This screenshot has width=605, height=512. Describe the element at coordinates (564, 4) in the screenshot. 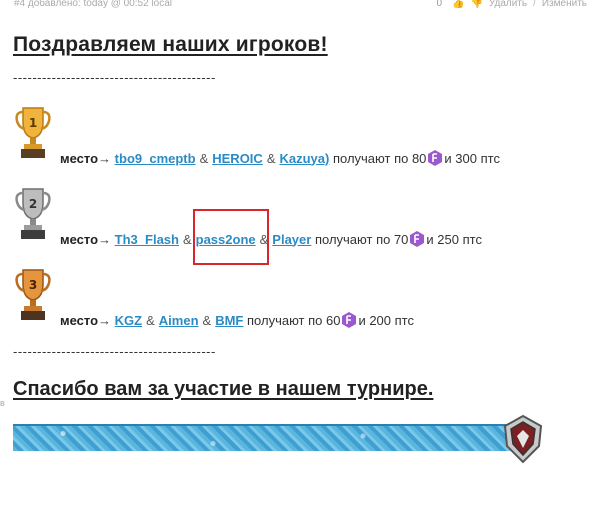

I see `edit-link: Изменить` at that location.